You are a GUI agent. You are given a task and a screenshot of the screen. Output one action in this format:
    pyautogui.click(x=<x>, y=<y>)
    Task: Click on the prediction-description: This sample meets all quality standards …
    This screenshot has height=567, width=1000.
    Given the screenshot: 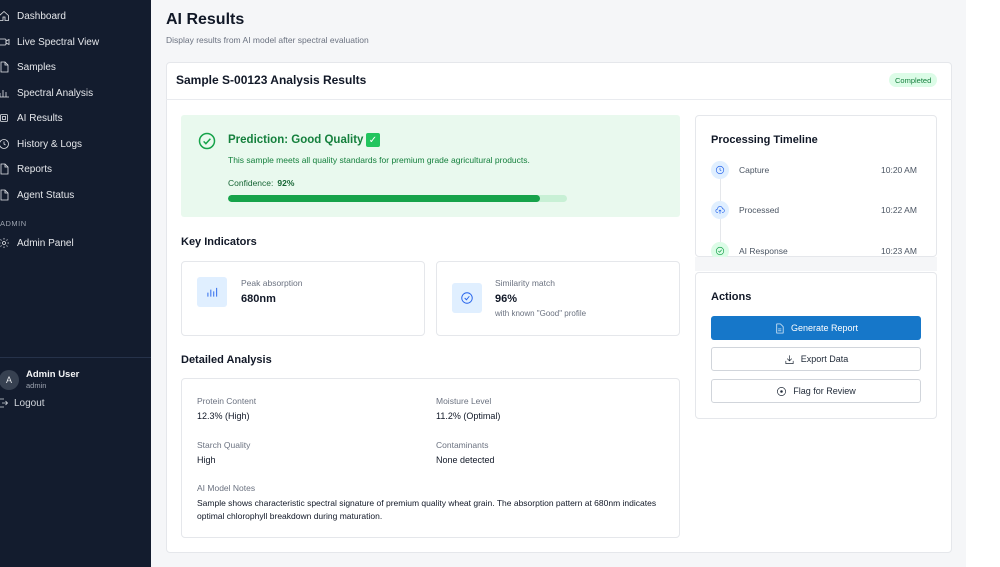 What is the action you would take?
    pyautogui.click(x=379, y=160)
    